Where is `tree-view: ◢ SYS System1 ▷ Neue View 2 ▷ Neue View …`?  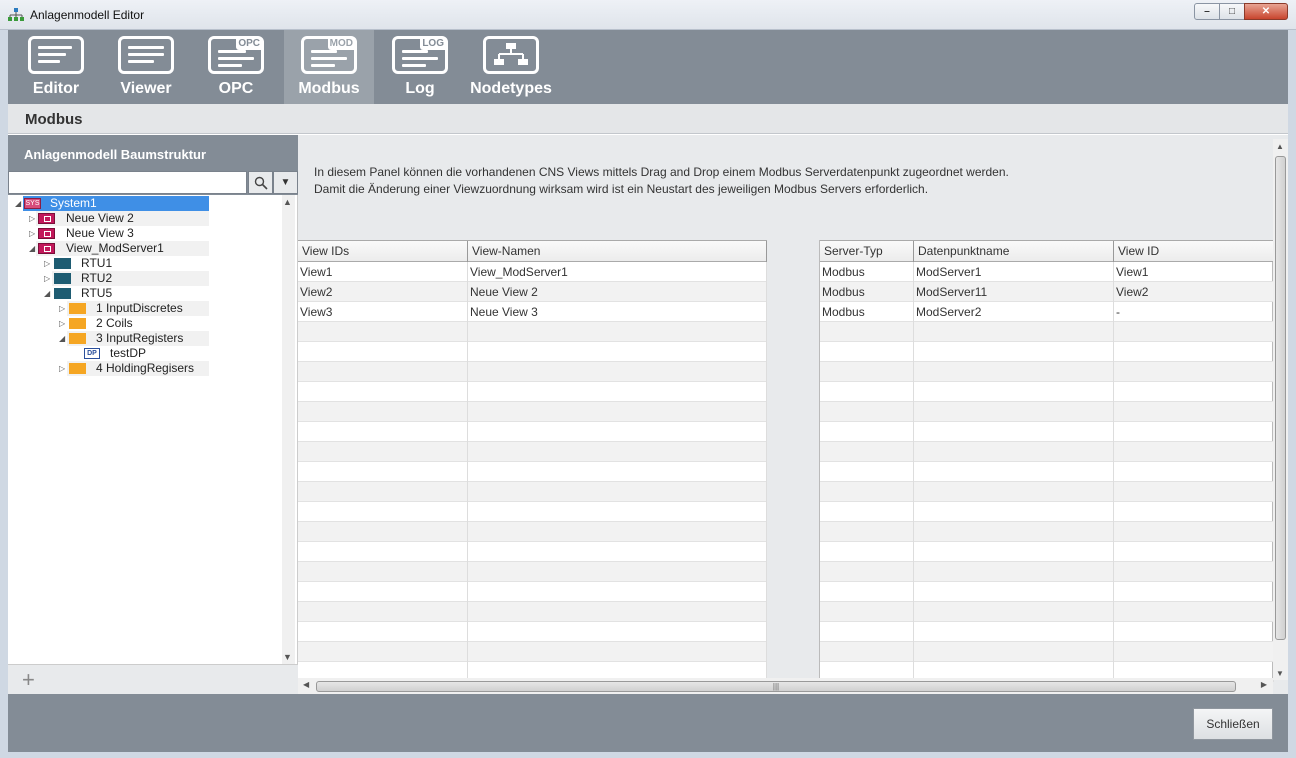 tree-view: ◢ SYS System1 ▷ Neue View 2 ▷ Neue View … is located at coordinates (153, 429).